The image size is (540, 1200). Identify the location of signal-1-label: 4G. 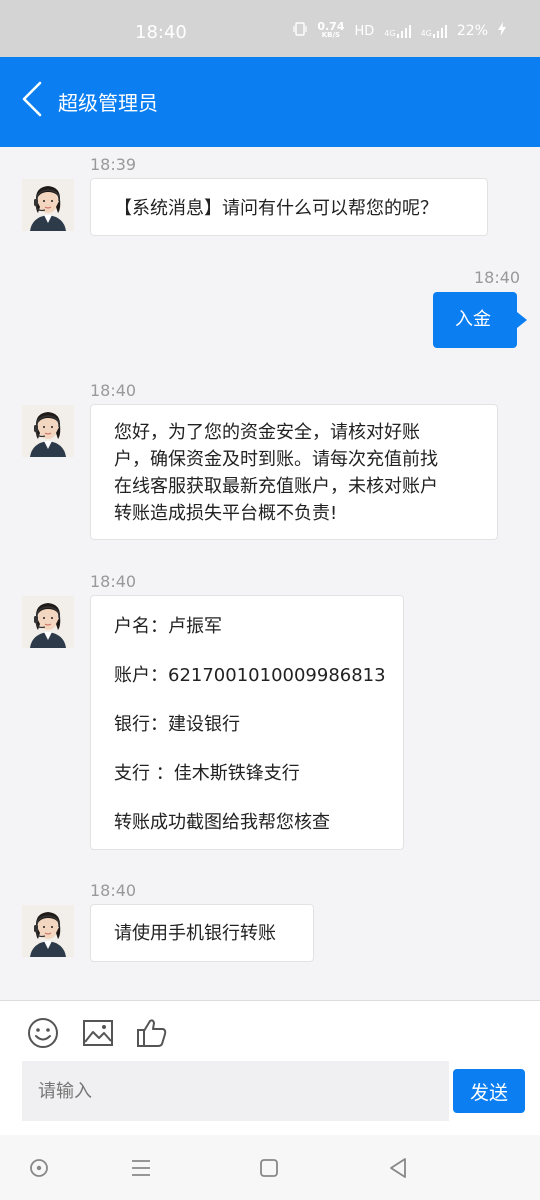
(390, 33).